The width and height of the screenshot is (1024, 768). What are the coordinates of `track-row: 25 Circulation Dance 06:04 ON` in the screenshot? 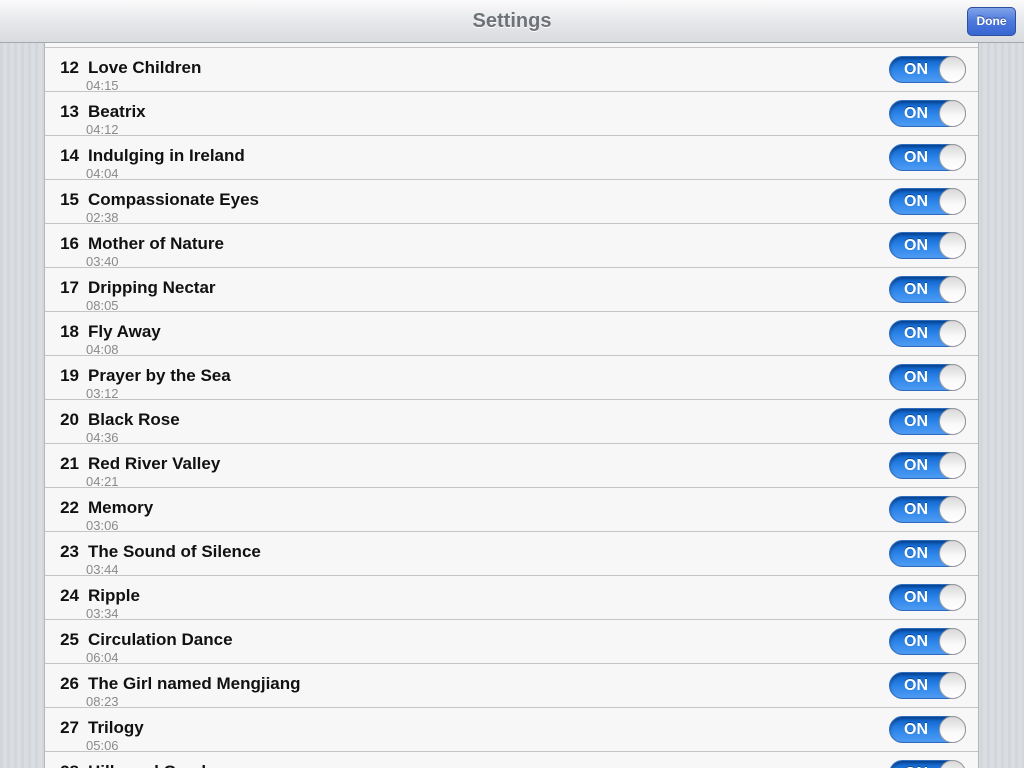 It's located at (511, 642).